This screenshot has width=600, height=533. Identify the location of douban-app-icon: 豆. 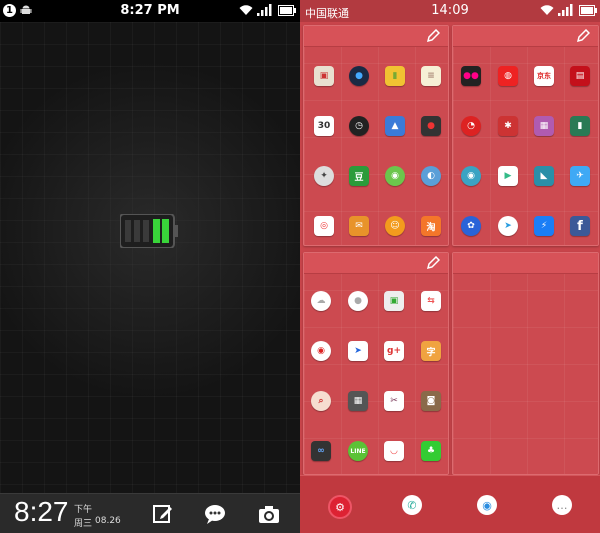
(359, 176).